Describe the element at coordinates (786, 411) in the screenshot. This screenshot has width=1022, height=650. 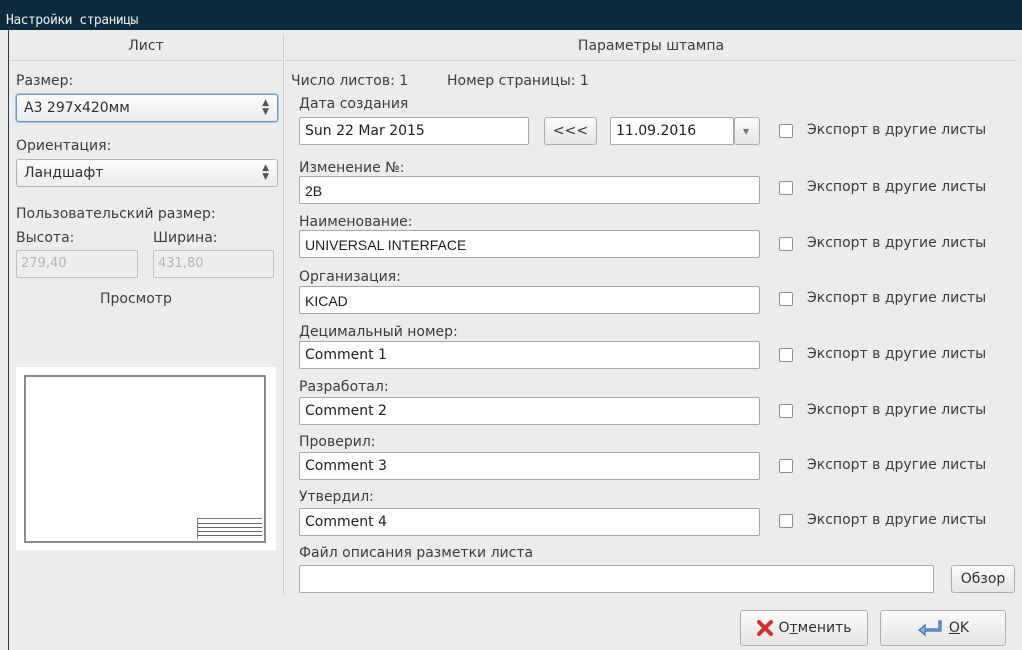
I see `export-comment2-checkbox` at that location.